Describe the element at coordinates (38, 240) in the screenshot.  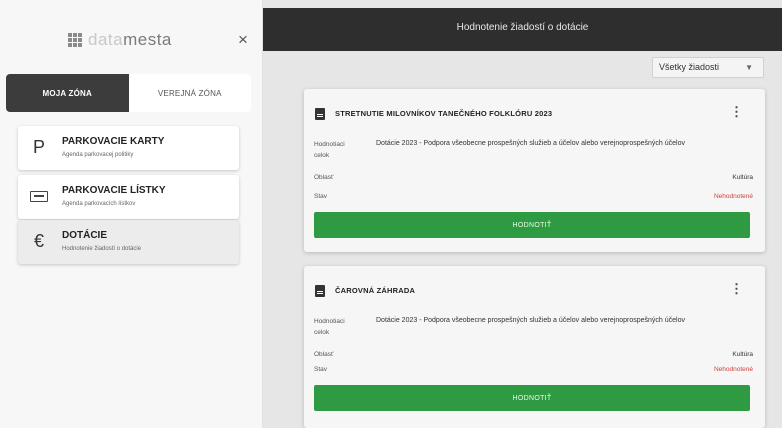
I see `euro-icon: €` at that location.